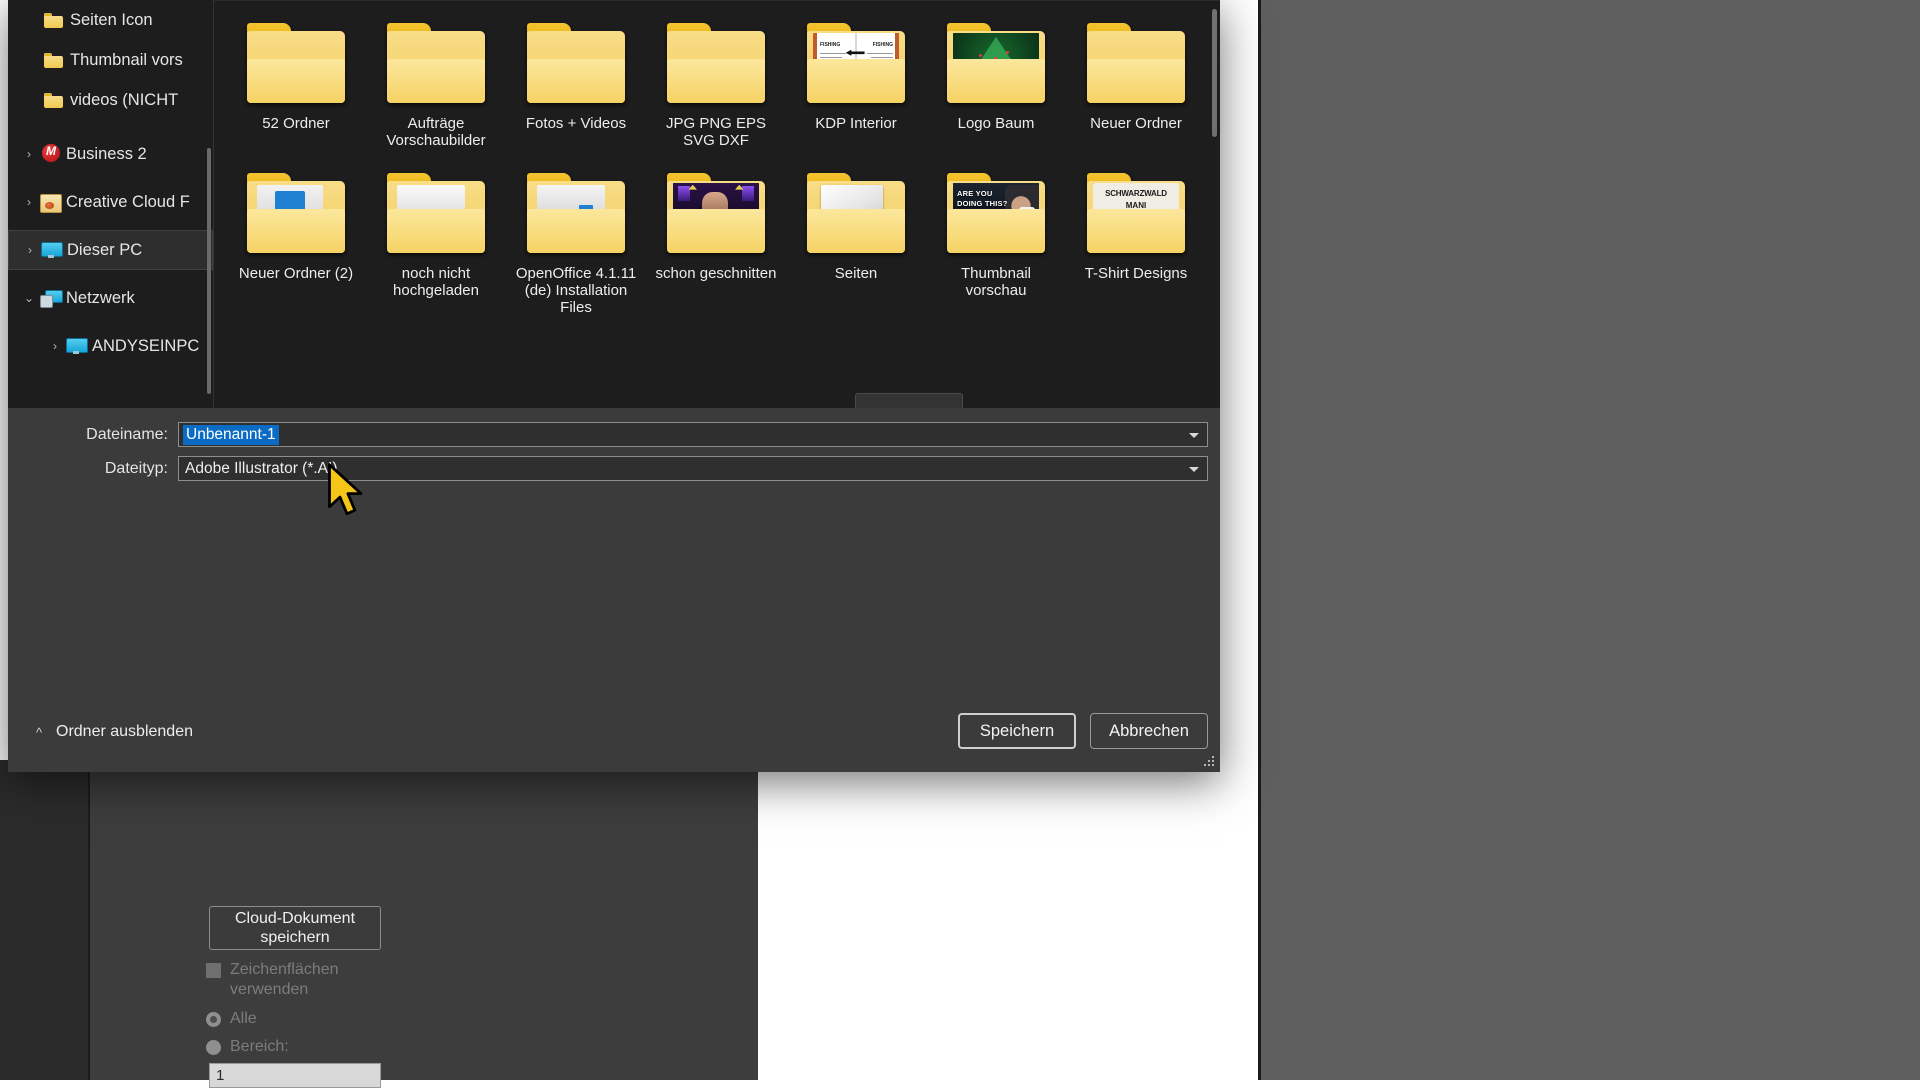 This screenshot has width=1920, height=1088. Describe the element at coordinates (53, 154) in the screenshot. I see `mega-drive-icon` at that location.